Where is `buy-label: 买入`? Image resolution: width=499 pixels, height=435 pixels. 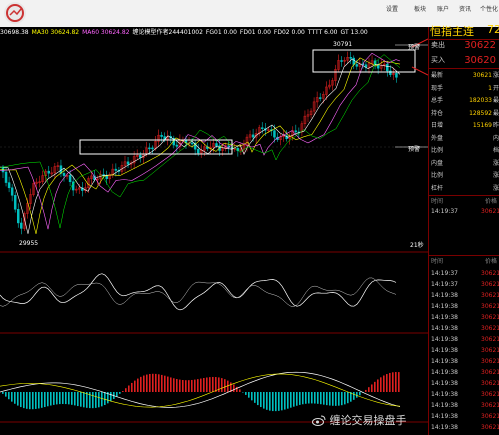
buy-label: 买入 is located at coordinates (438, 60).